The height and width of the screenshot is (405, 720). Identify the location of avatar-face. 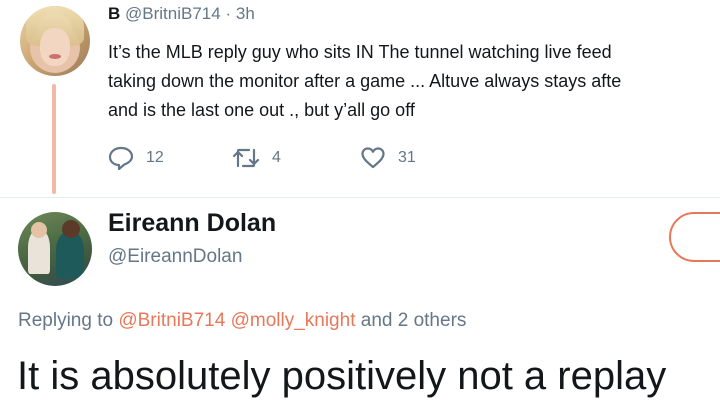
(55, 47).